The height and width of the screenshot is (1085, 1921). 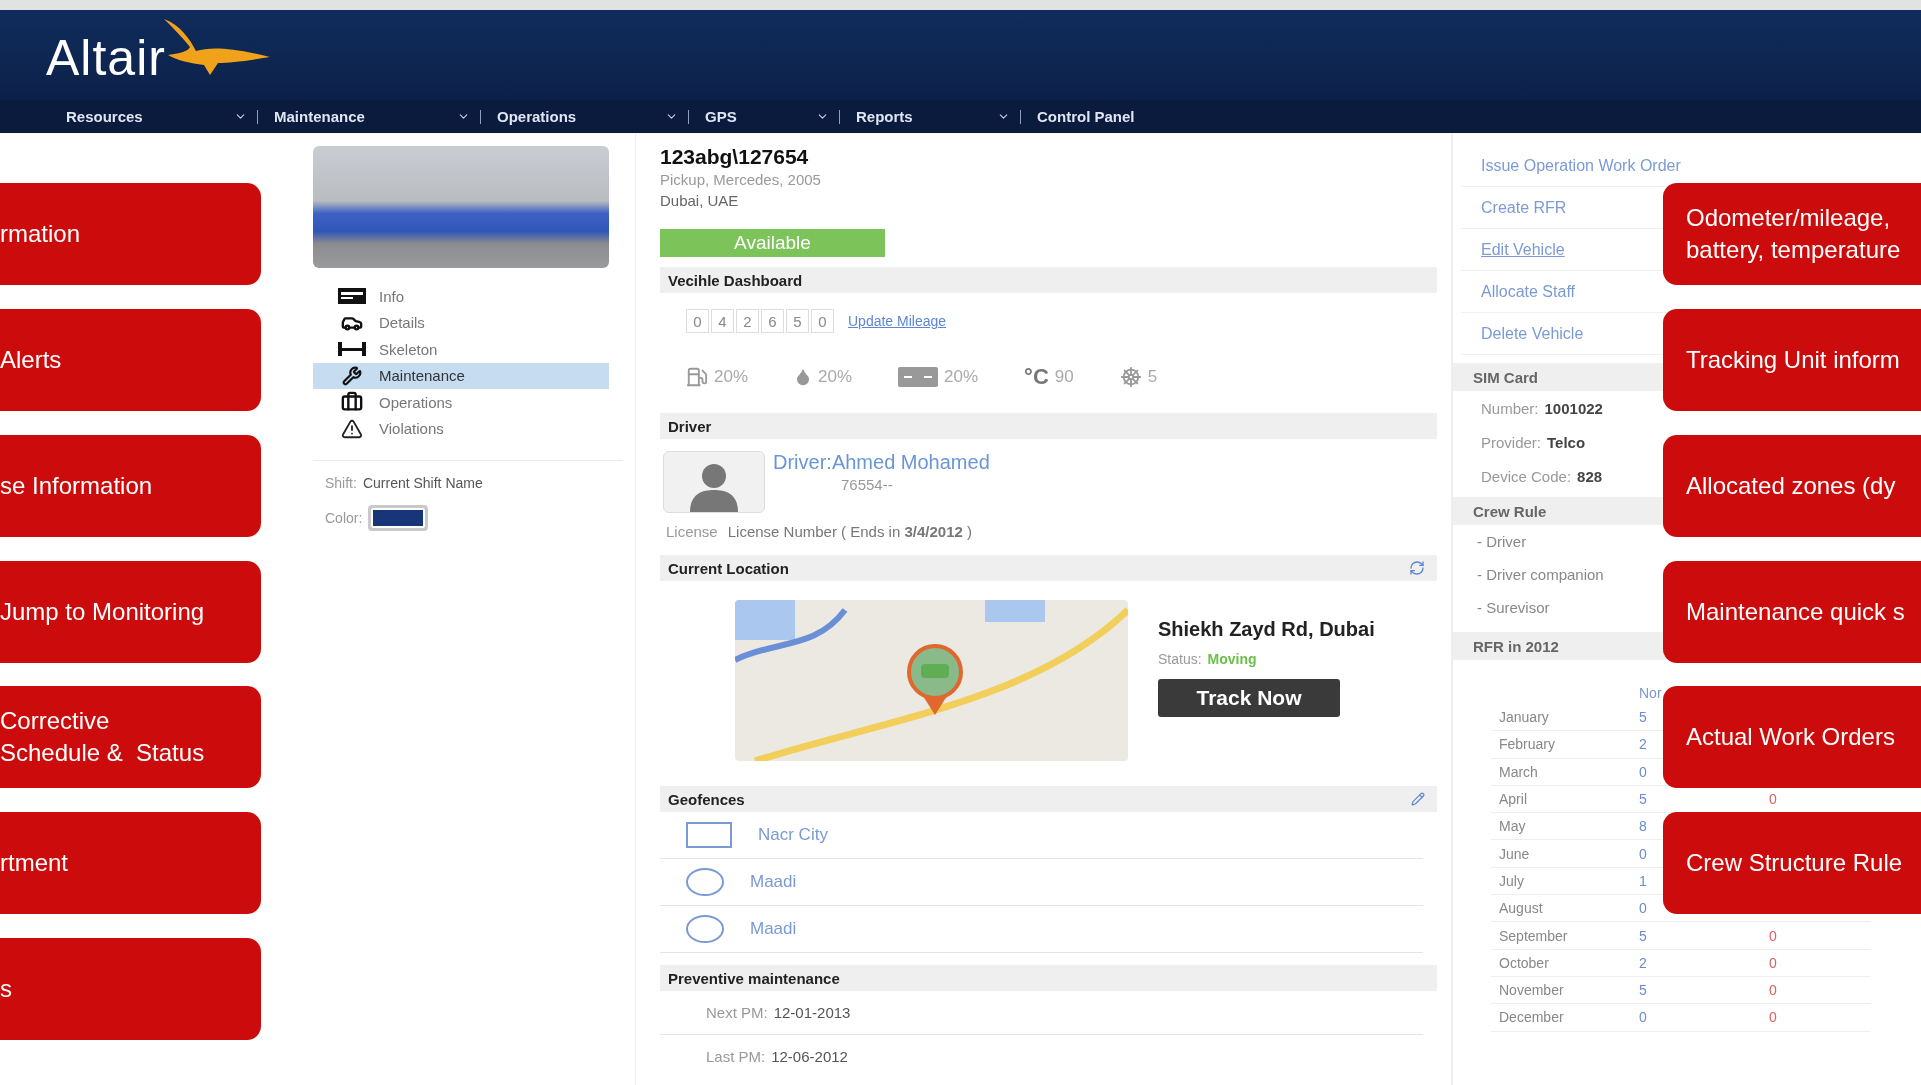 I want to click on month-cell: June, so click(x=1514, y=853).